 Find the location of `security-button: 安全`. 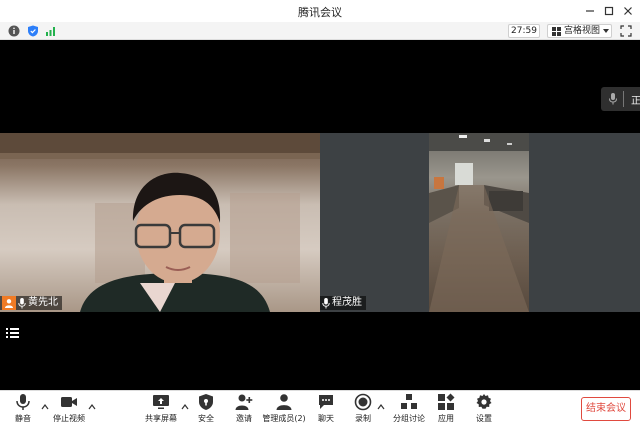

security-button: 安全 is located at coordinates (206, 409).